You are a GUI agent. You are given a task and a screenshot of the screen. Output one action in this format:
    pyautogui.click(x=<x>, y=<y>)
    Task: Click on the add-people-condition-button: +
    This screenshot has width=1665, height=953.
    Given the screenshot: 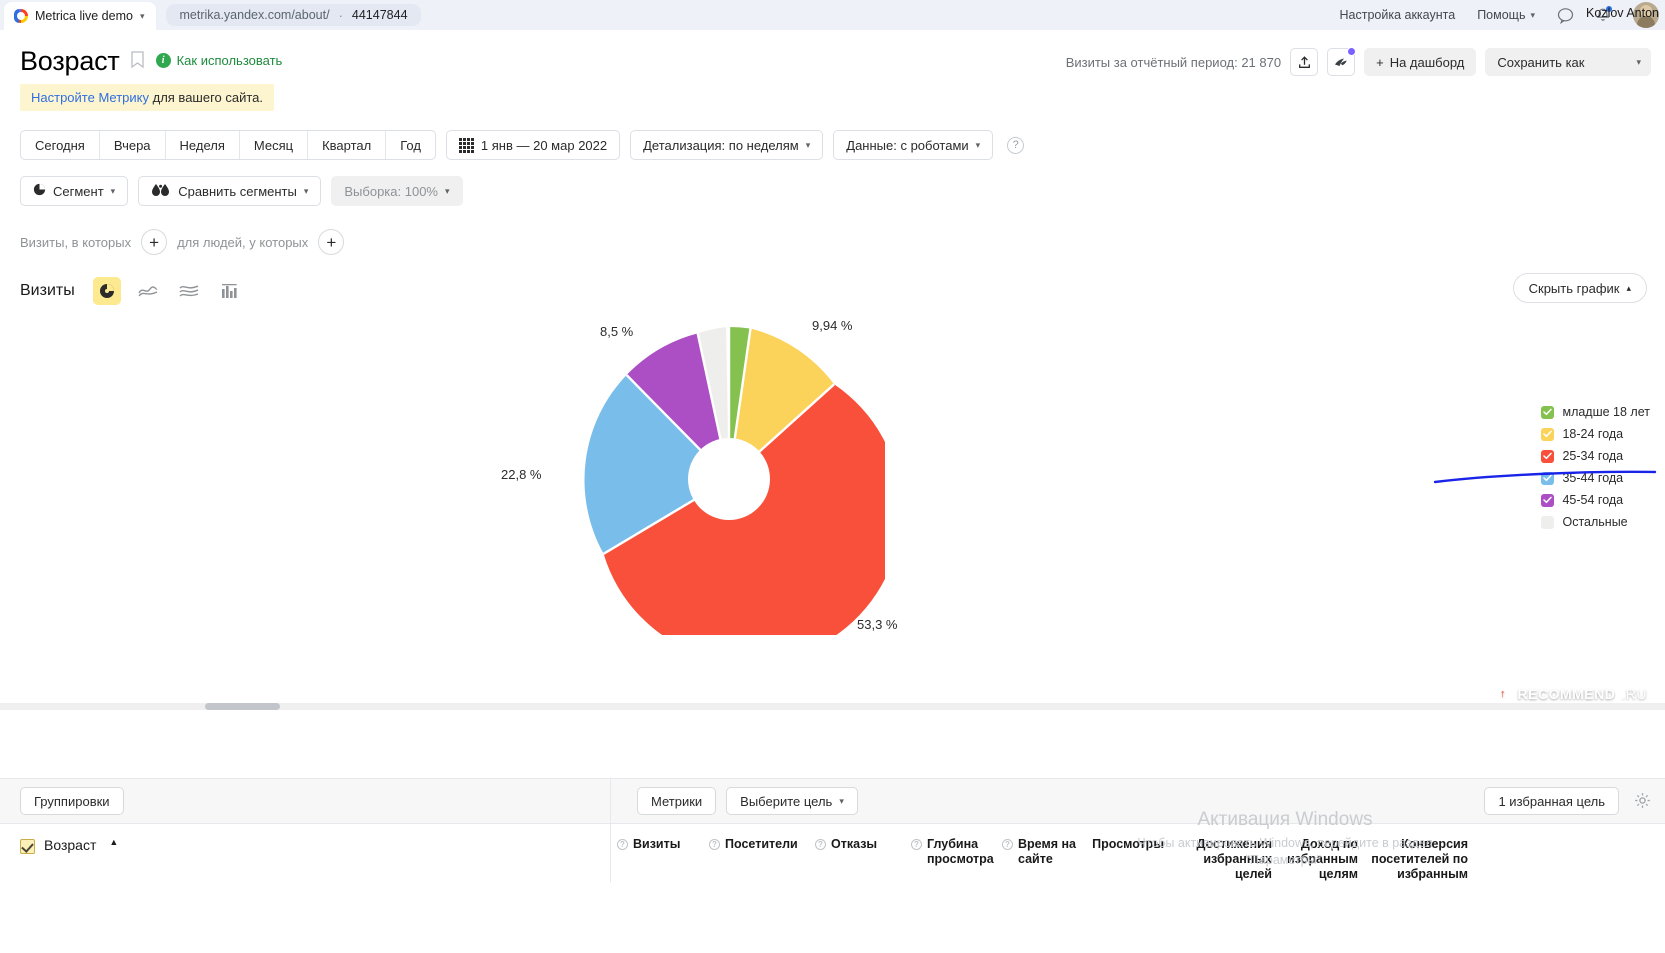 What is the action you would take?
    pyautogui.click(x=331, y=242)
    